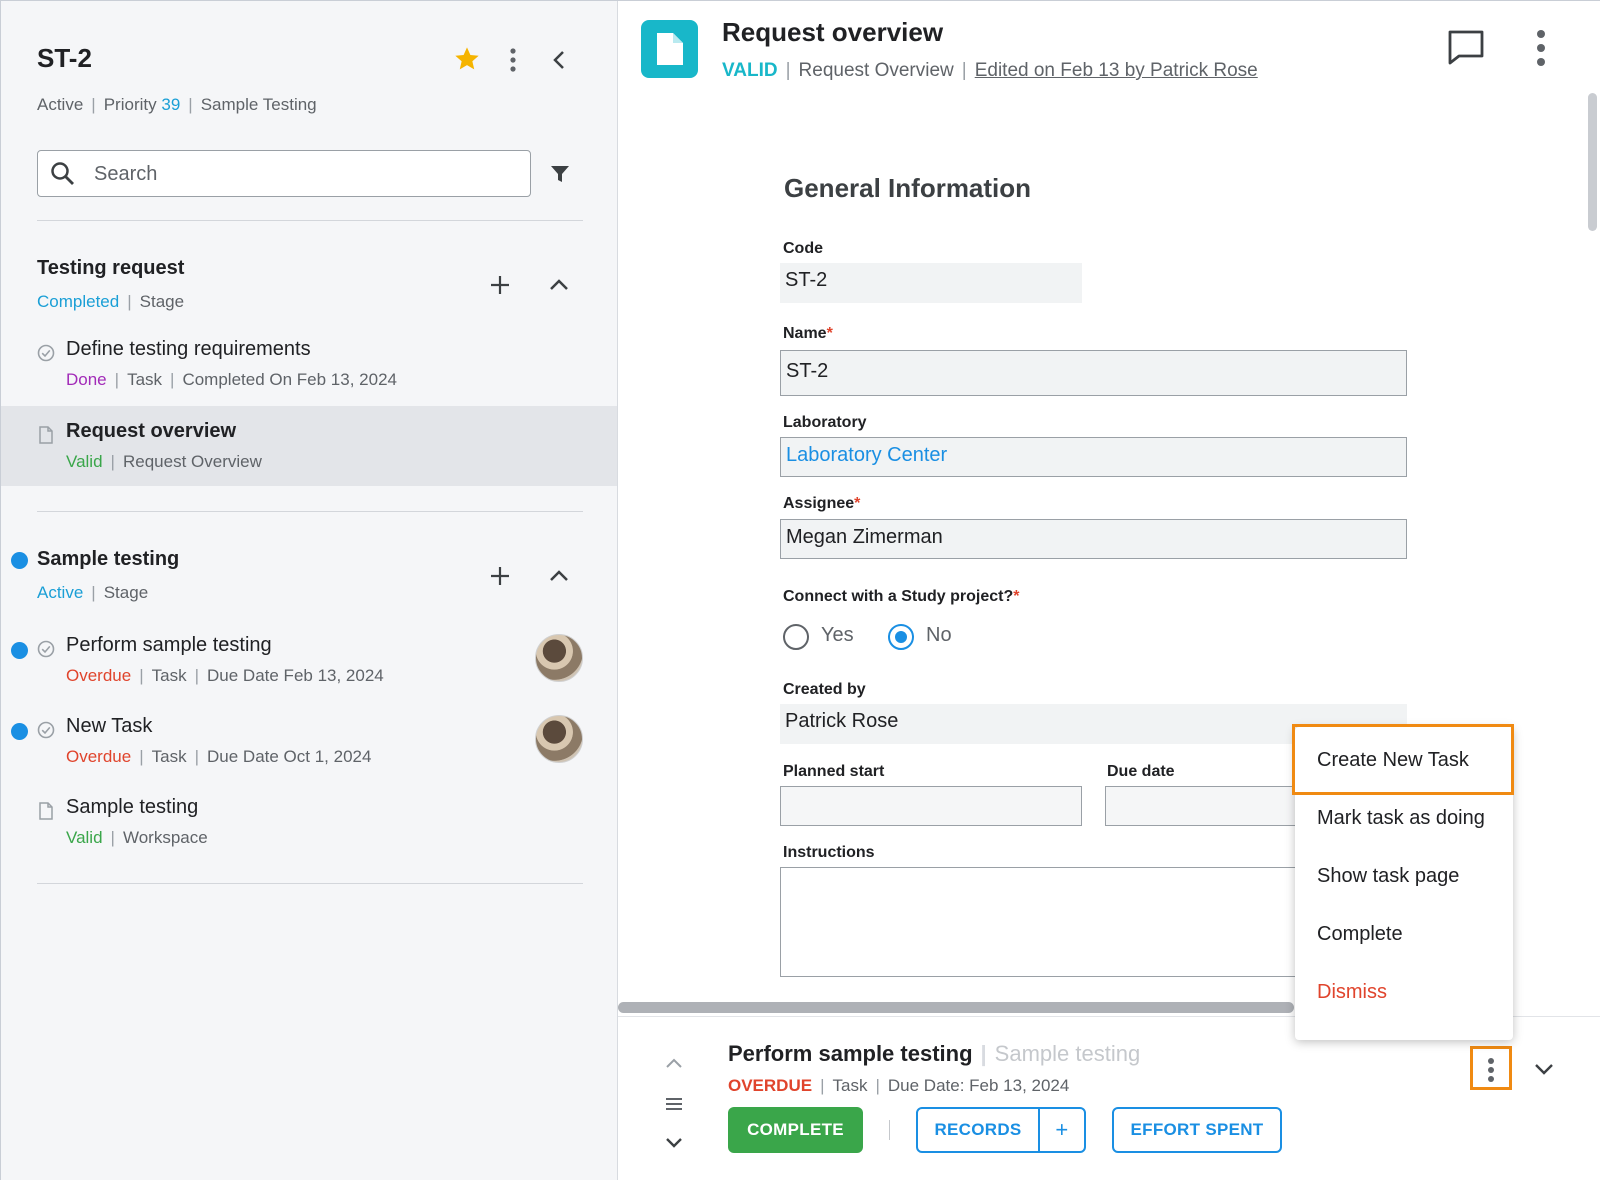 The width and height of the screenshot is (1600, 1180). Describe the element at coordinates (939, 635) in the screenshot. I see `radio-no-label: No` at that location.